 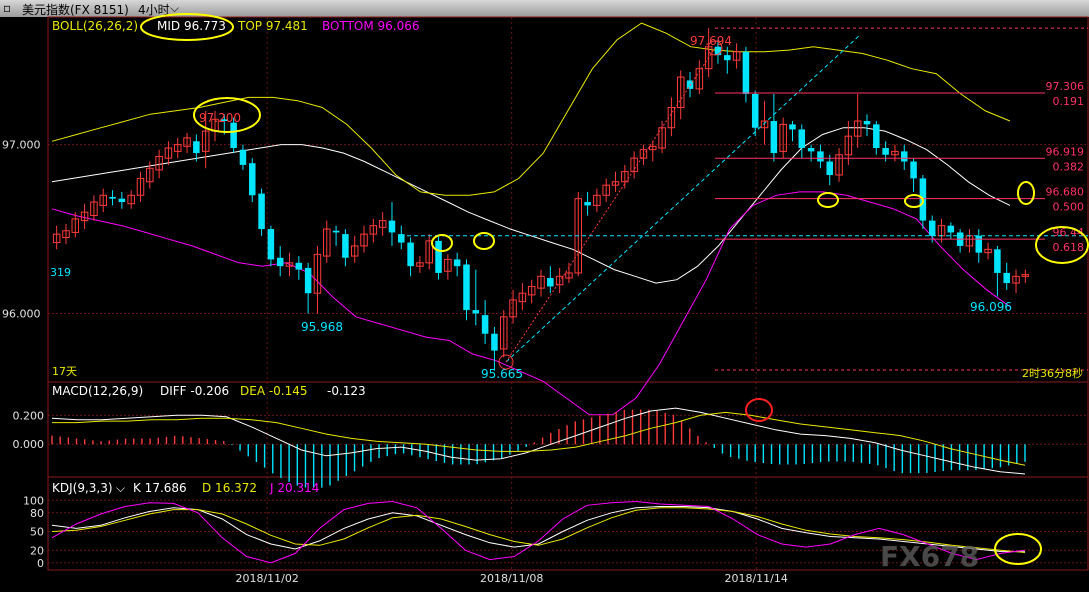 What do you see at coordinates (511, 578) in the screenshot?
I see `x-tick-label-1: 2018/11/08` at bounding box center [511, 578].